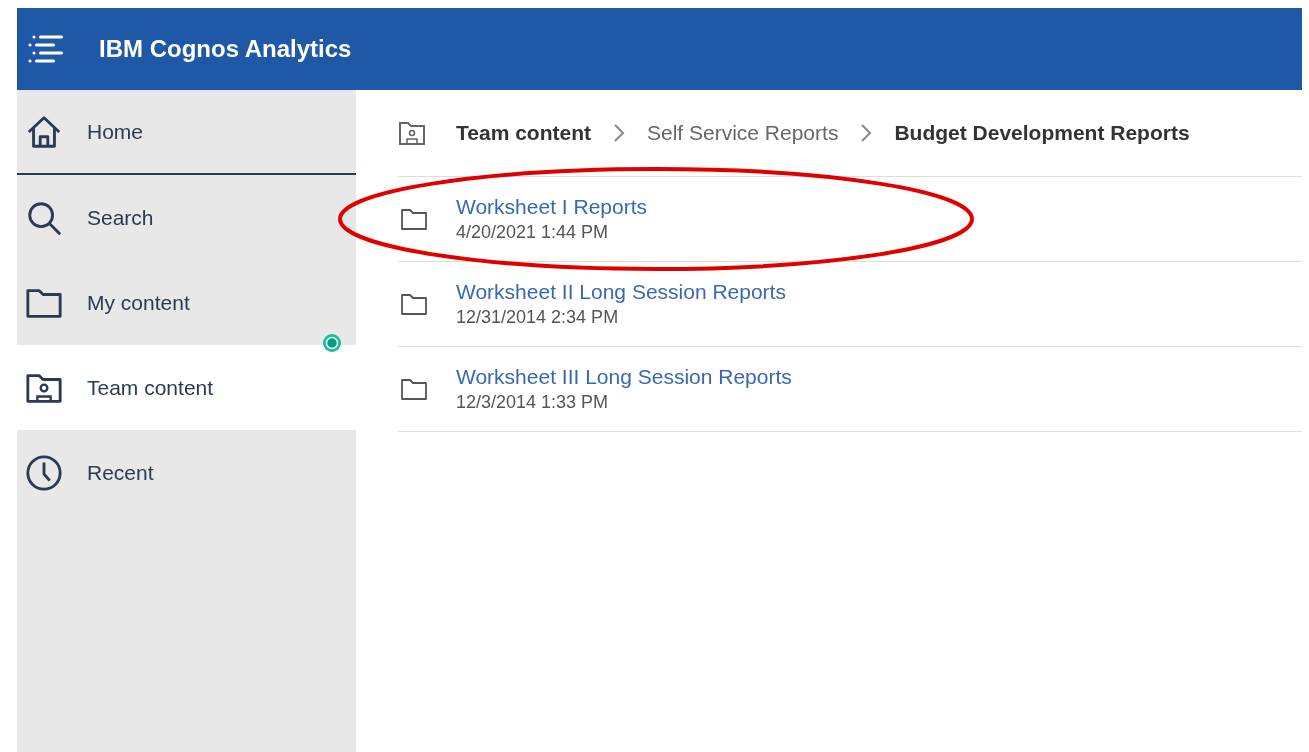  What do you see at coordinates (742, 133) in the screenshot?
I see `breadcrumb-link: Self Service Reports` at bounding box center [742, 133].